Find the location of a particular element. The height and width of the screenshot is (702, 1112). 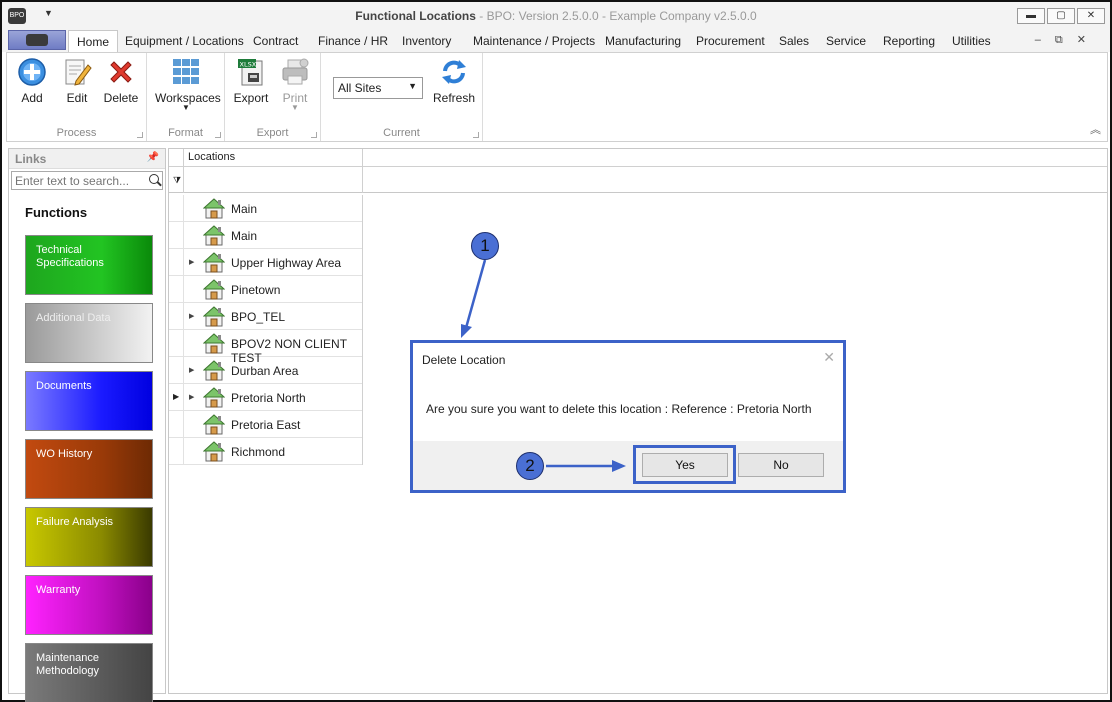

add-icon is located at coordinates (32, 72).